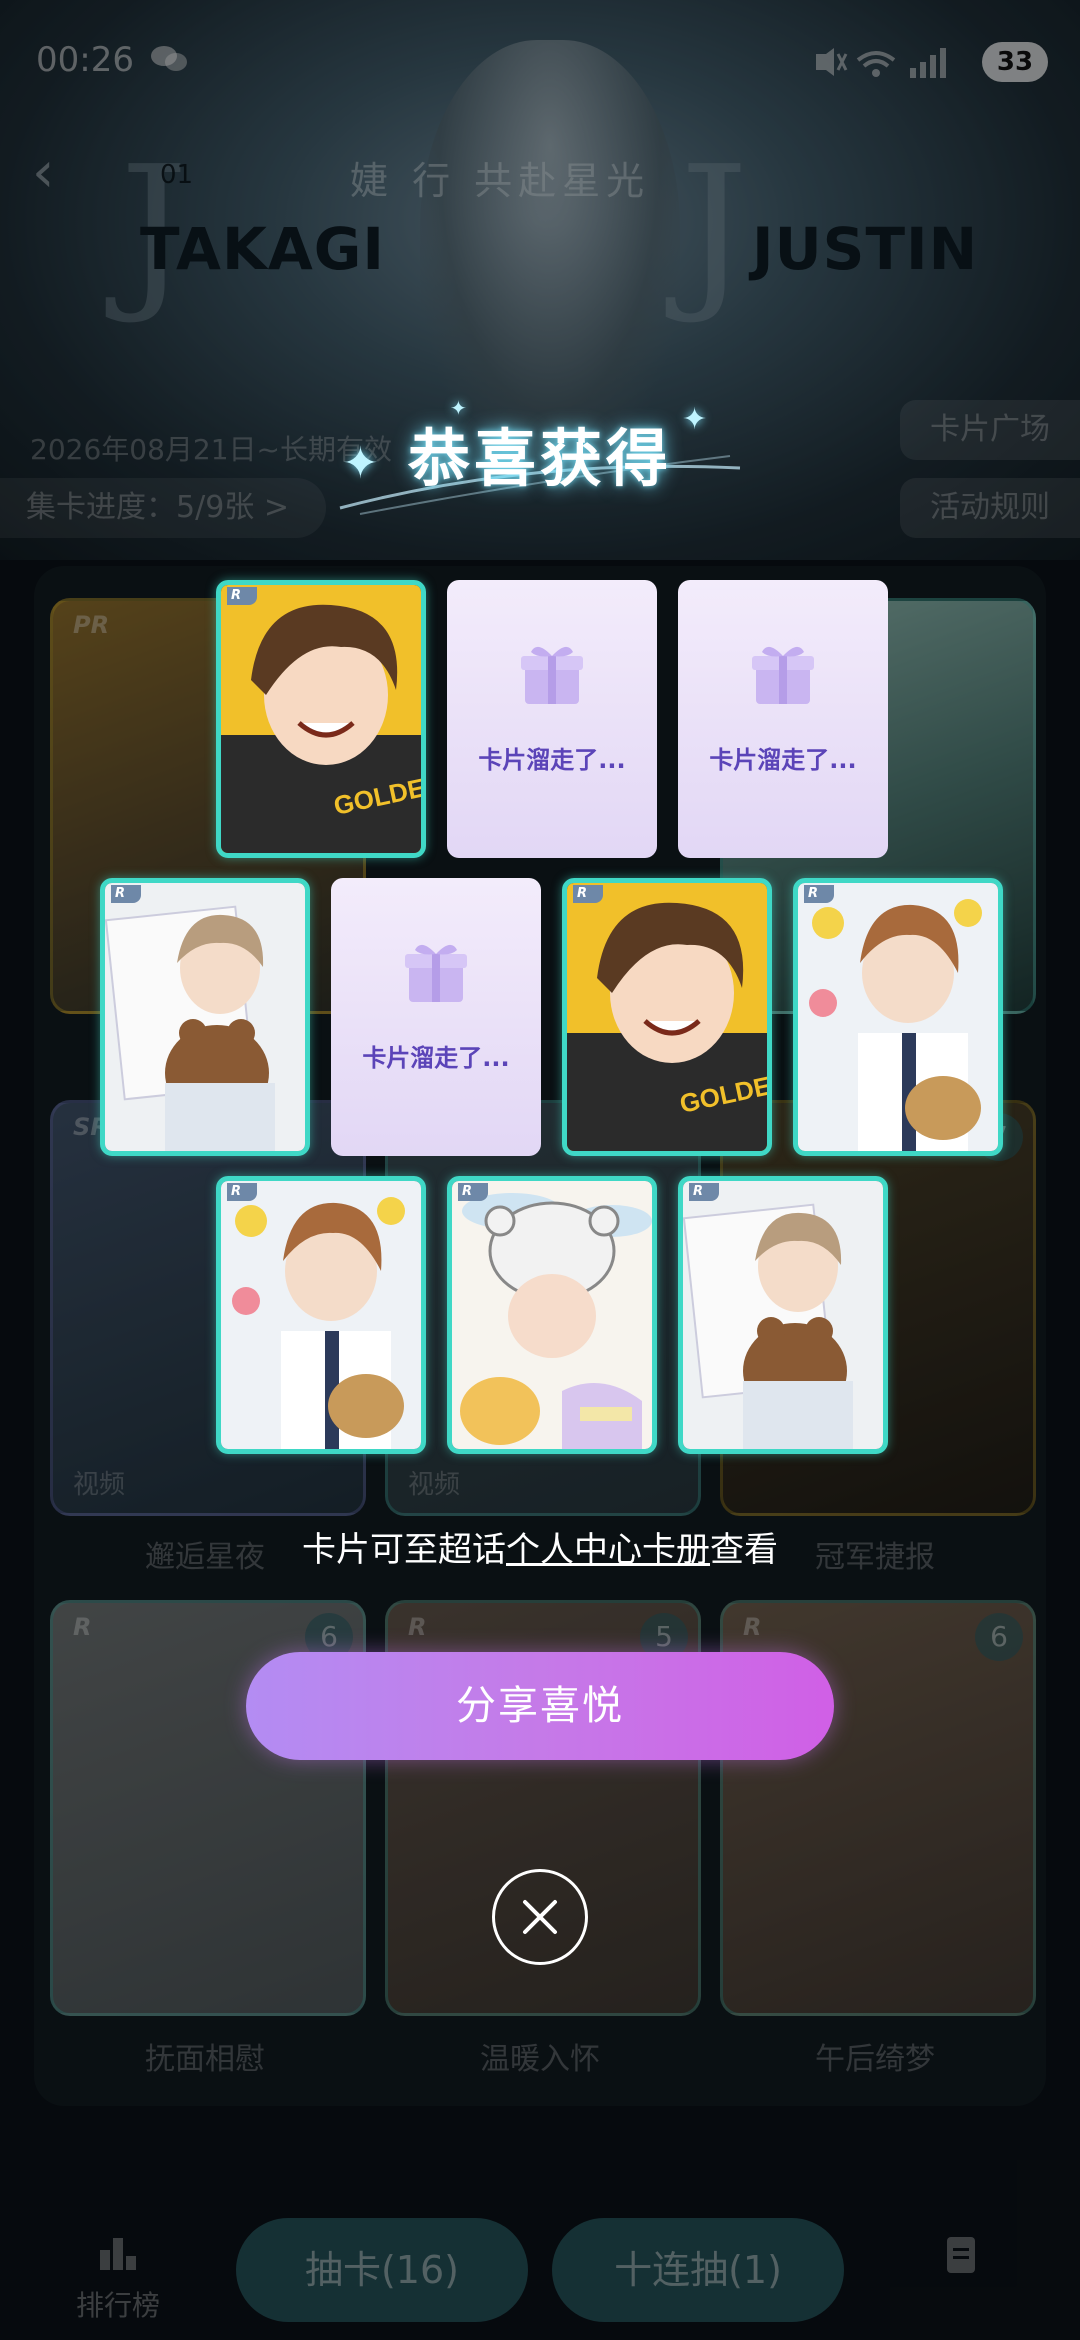  I want to click on card-album-link: 个人中心卡册, so click(608, 1550).